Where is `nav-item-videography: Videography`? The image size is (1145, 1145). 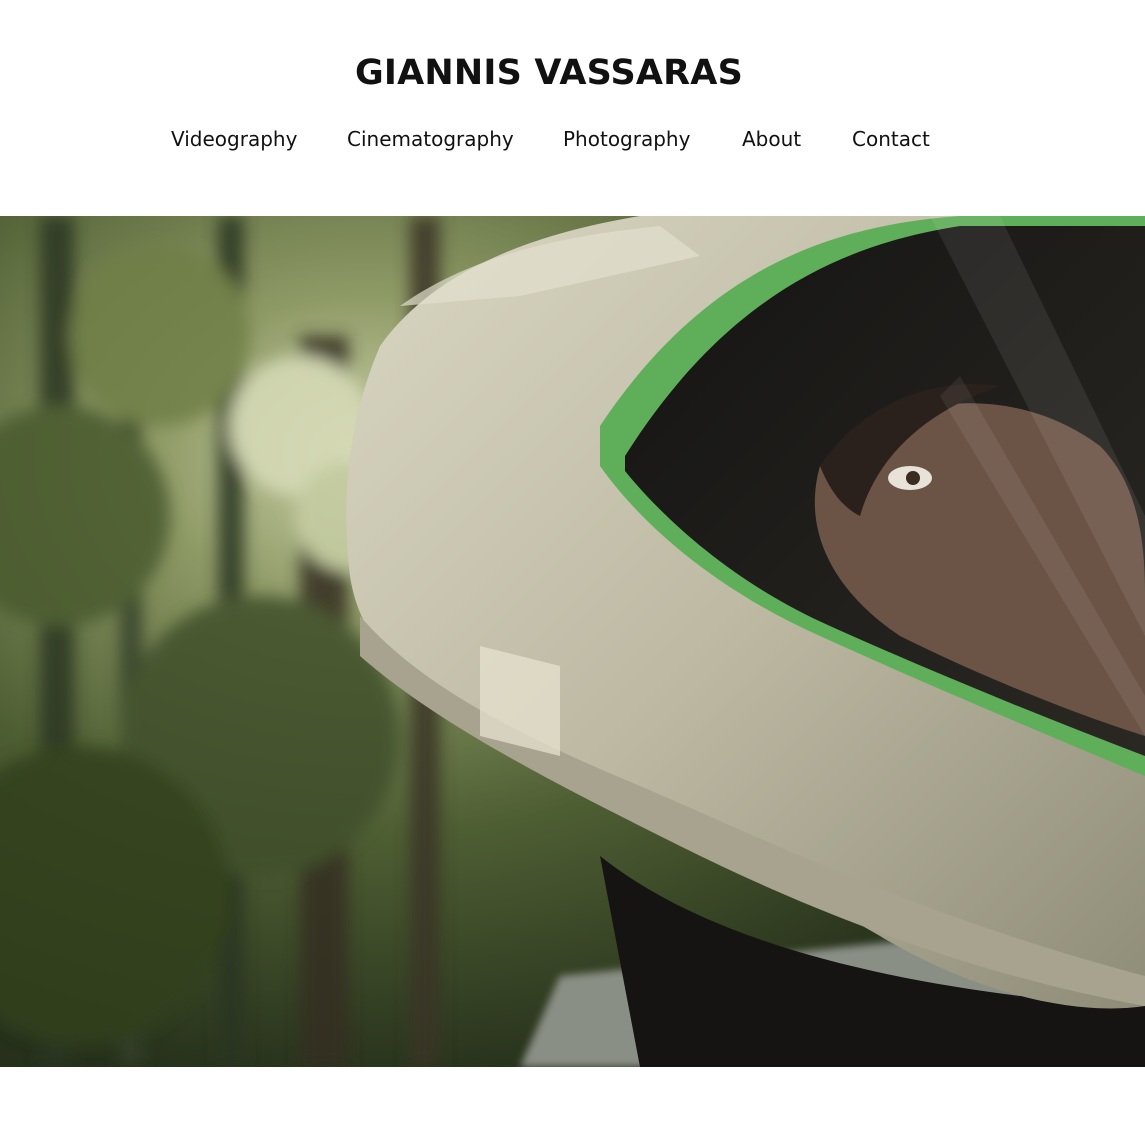 nav-item-videography: Videography is located at coordinates (234, 139).